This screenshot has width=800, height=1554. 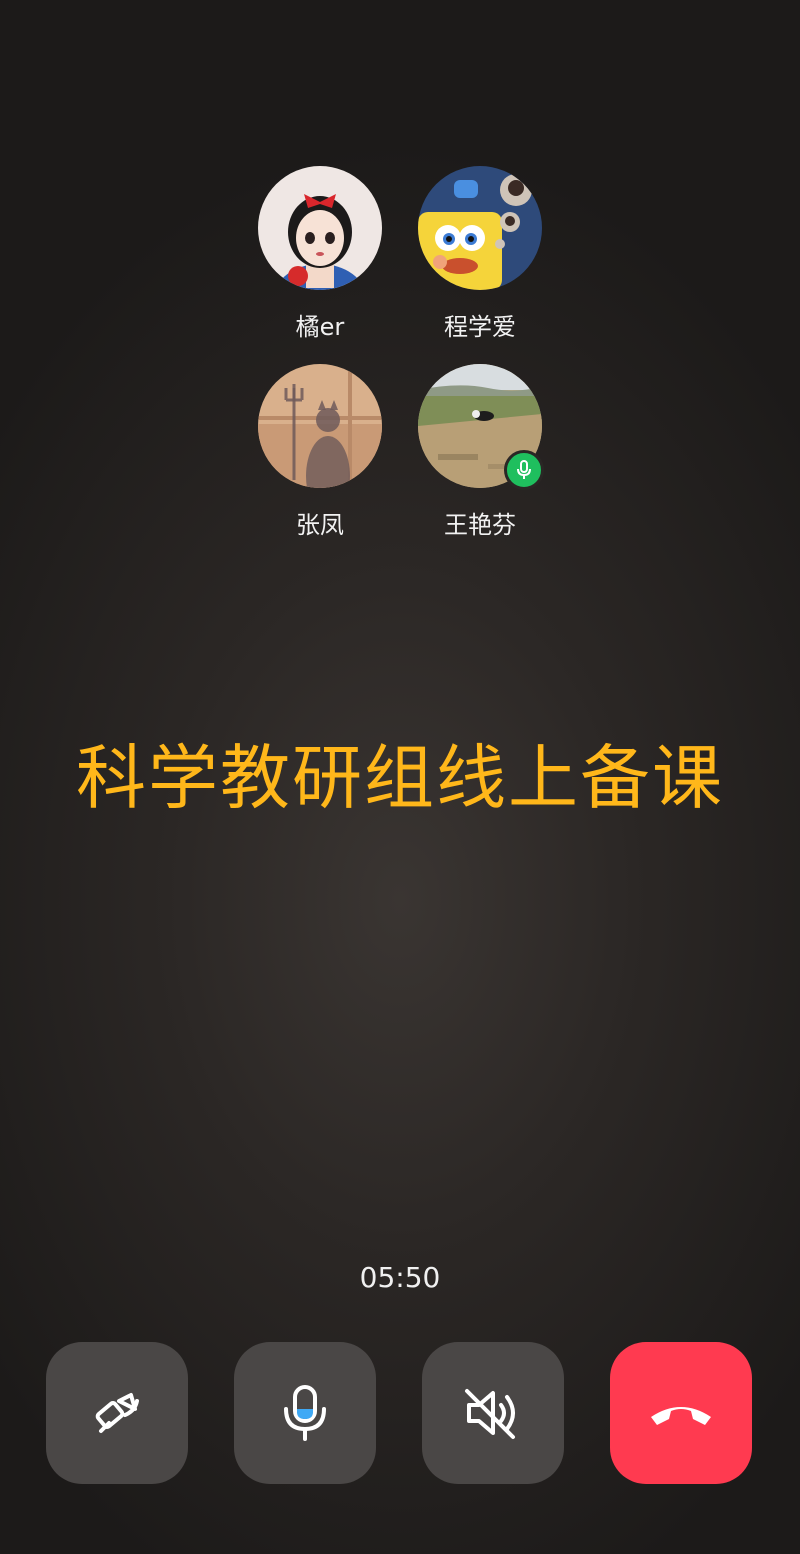 I want to click on speaking-indicator-icon, so click(x=524, y=470).